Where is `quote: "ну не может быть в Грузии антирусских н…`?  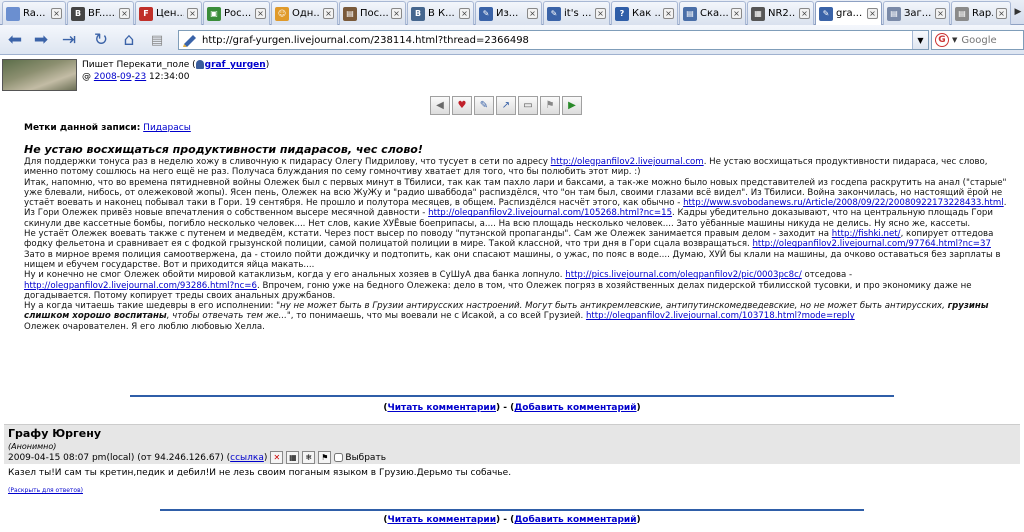
quote: "ну не может быть в Грузии антирусских н… is located at coordinates (612, 306).